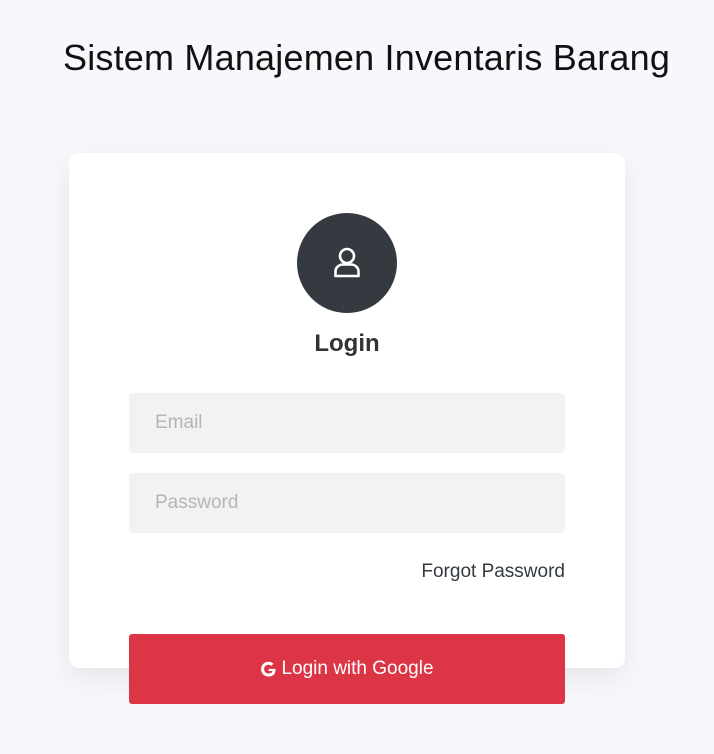  What do you see at coordinates (367, 57) in the screenshot?
I see `page-title: Sistem Manajemen Inventaris Barang` at bounding box center [367, 57].